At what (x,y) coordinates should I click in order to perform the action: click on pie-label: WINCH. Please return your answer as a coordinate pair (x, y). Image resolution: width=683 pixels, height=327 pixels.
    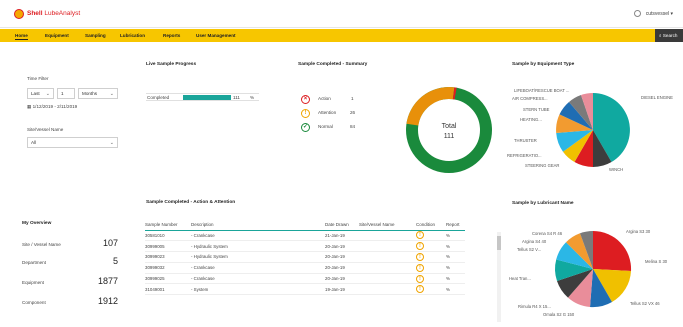
    Looking at the image, I should click on (616, 169).